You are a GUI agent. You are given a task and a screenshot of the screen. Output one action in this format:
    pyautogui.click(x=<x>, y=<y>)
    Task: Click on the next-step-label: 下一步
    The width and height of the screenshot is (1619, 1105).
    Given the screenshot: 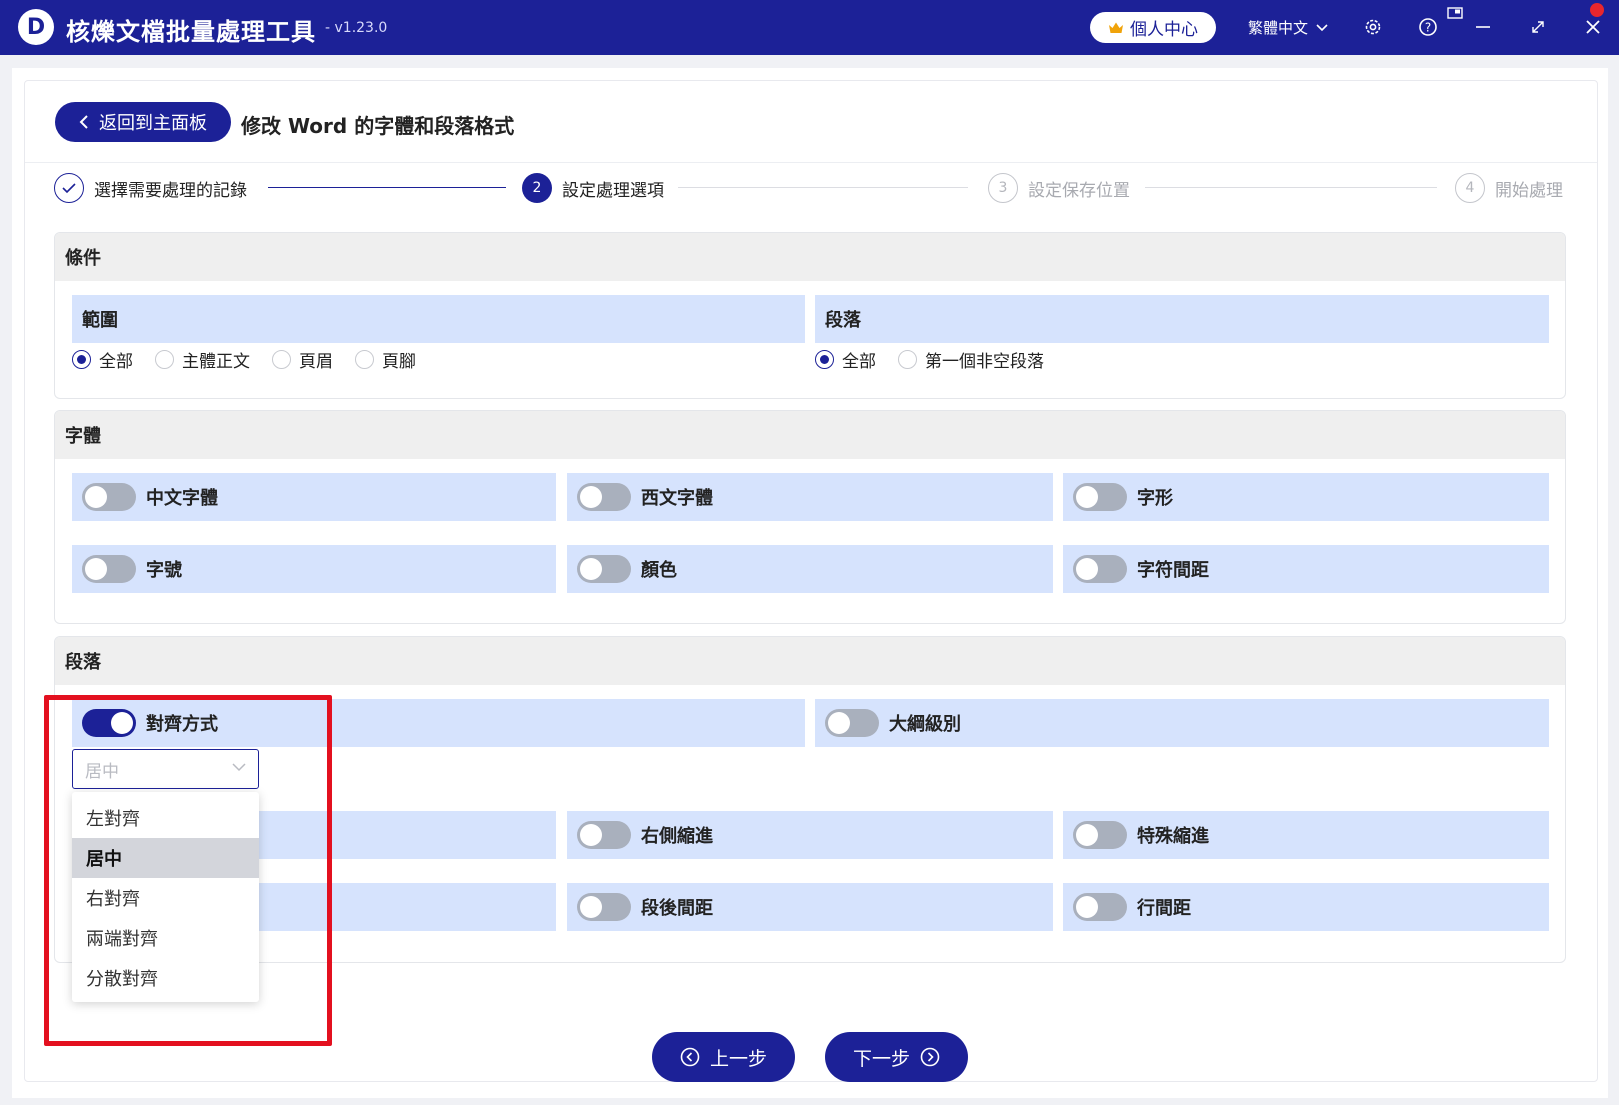 What is the action you would take?
    pyautogui.click(x=881, y=1058)
    